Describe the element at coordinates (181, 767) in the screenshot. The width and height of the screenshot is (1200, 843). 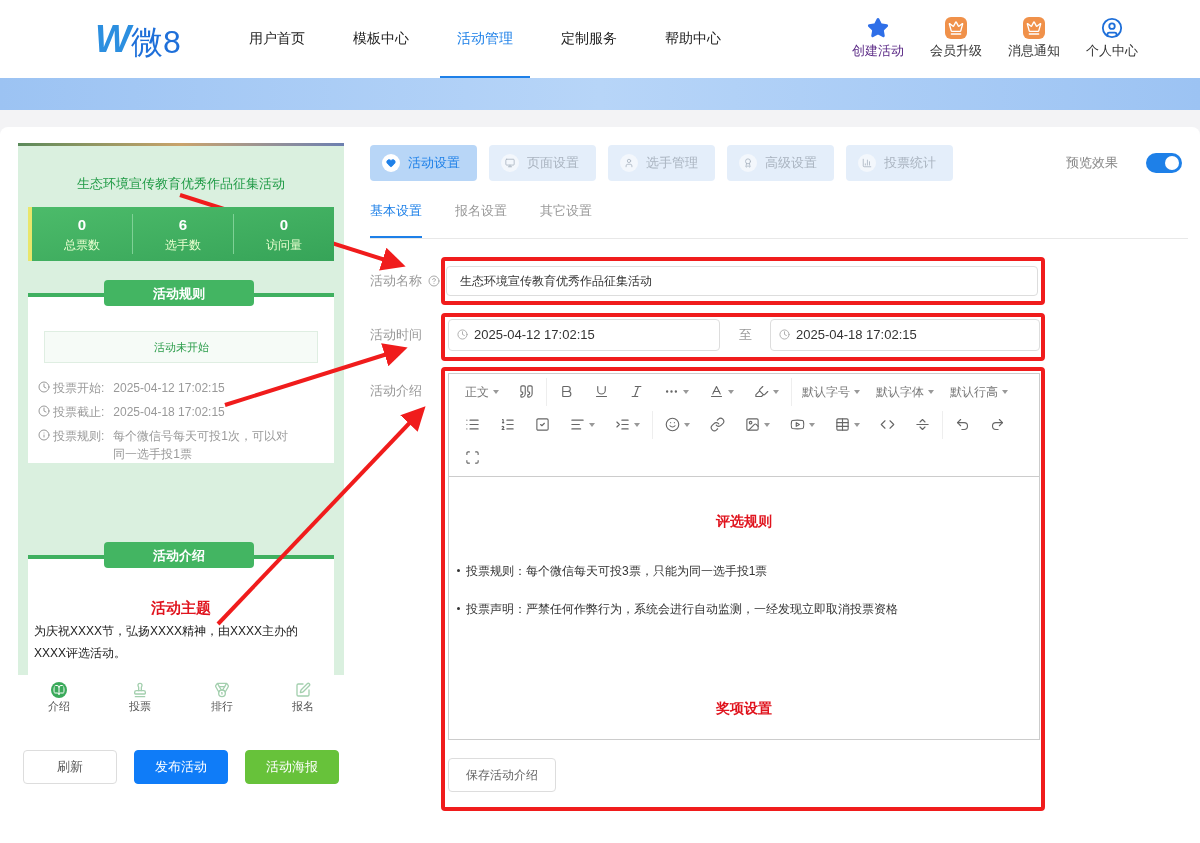
I see `preview-action-button: 发布活动` at that location.